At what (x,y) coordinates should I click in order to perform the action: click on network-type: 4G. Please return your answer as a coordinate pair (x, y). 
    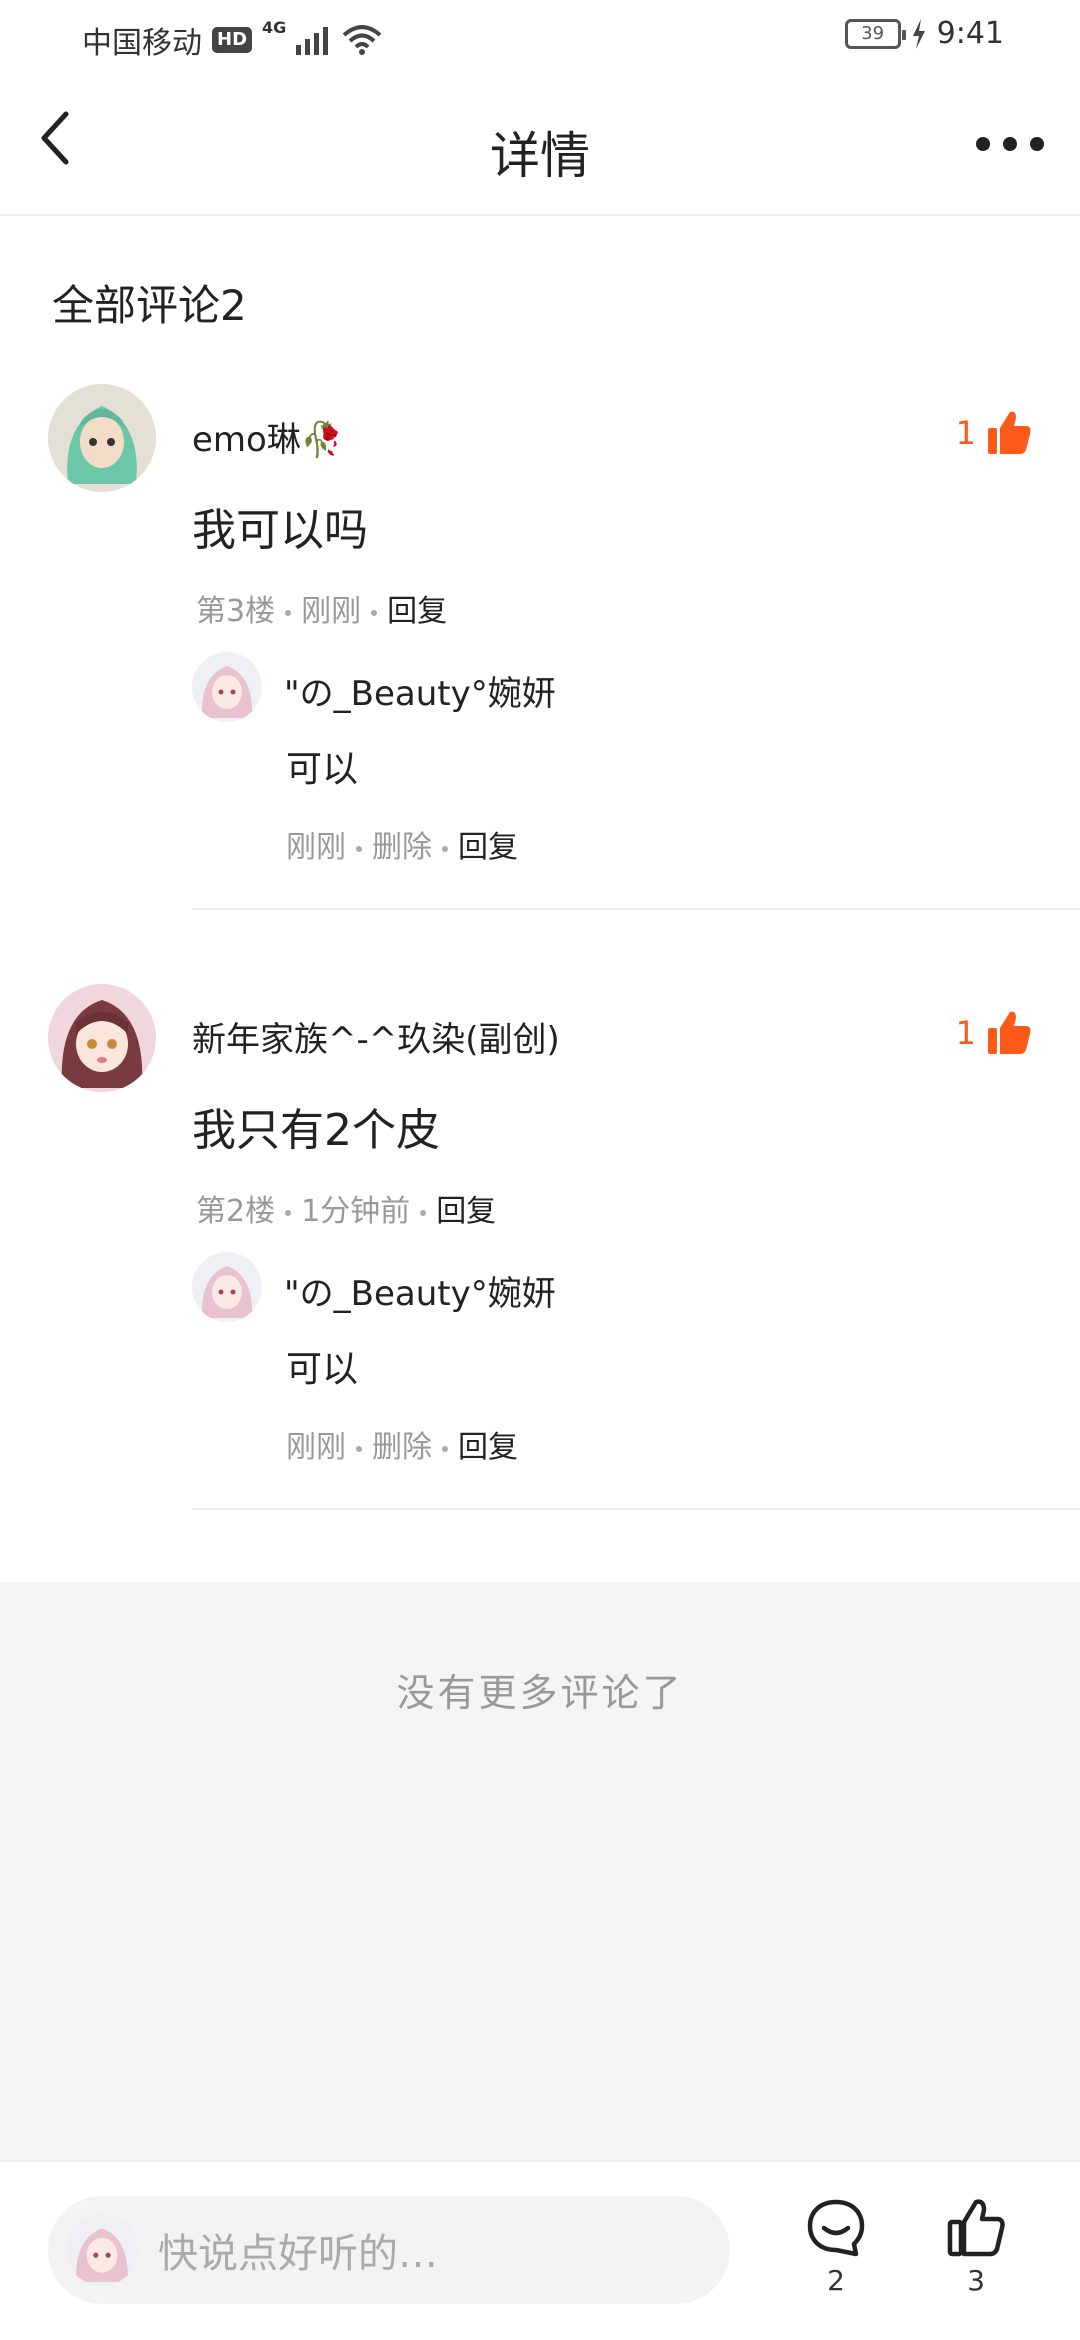
    Looking at the image, I should click on (274, 27).